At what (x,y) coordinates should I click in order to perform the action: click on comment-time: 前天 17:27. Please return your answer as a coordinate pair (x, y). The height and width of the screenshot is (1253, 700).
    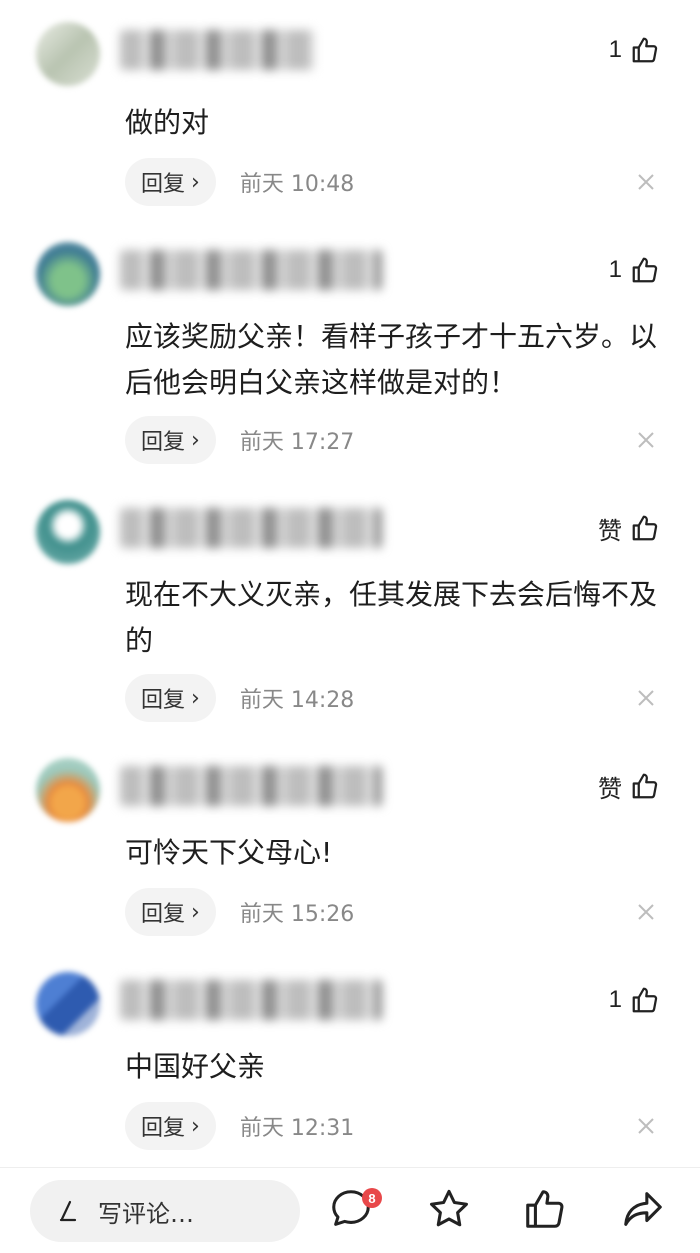
    Looking at the image, I should click on (297, 442).